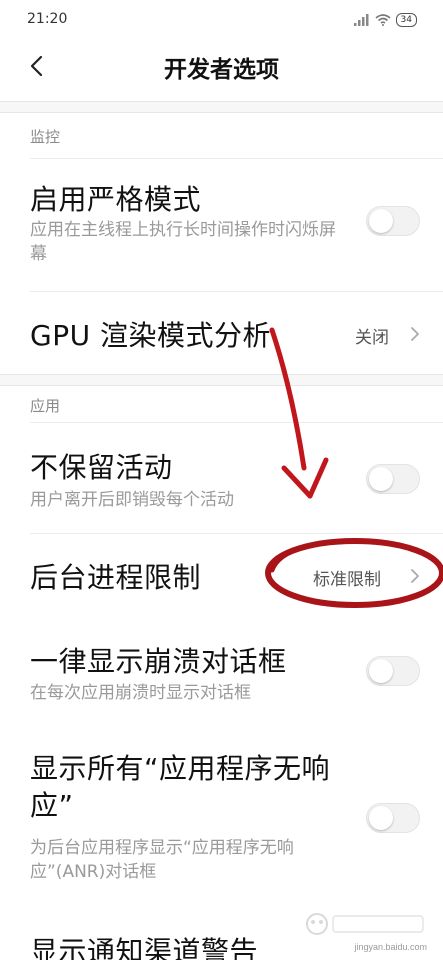  Describe the element at coordinates (45, 137) in the screenshot. I see `section-header-monitor: 监控` at that location.